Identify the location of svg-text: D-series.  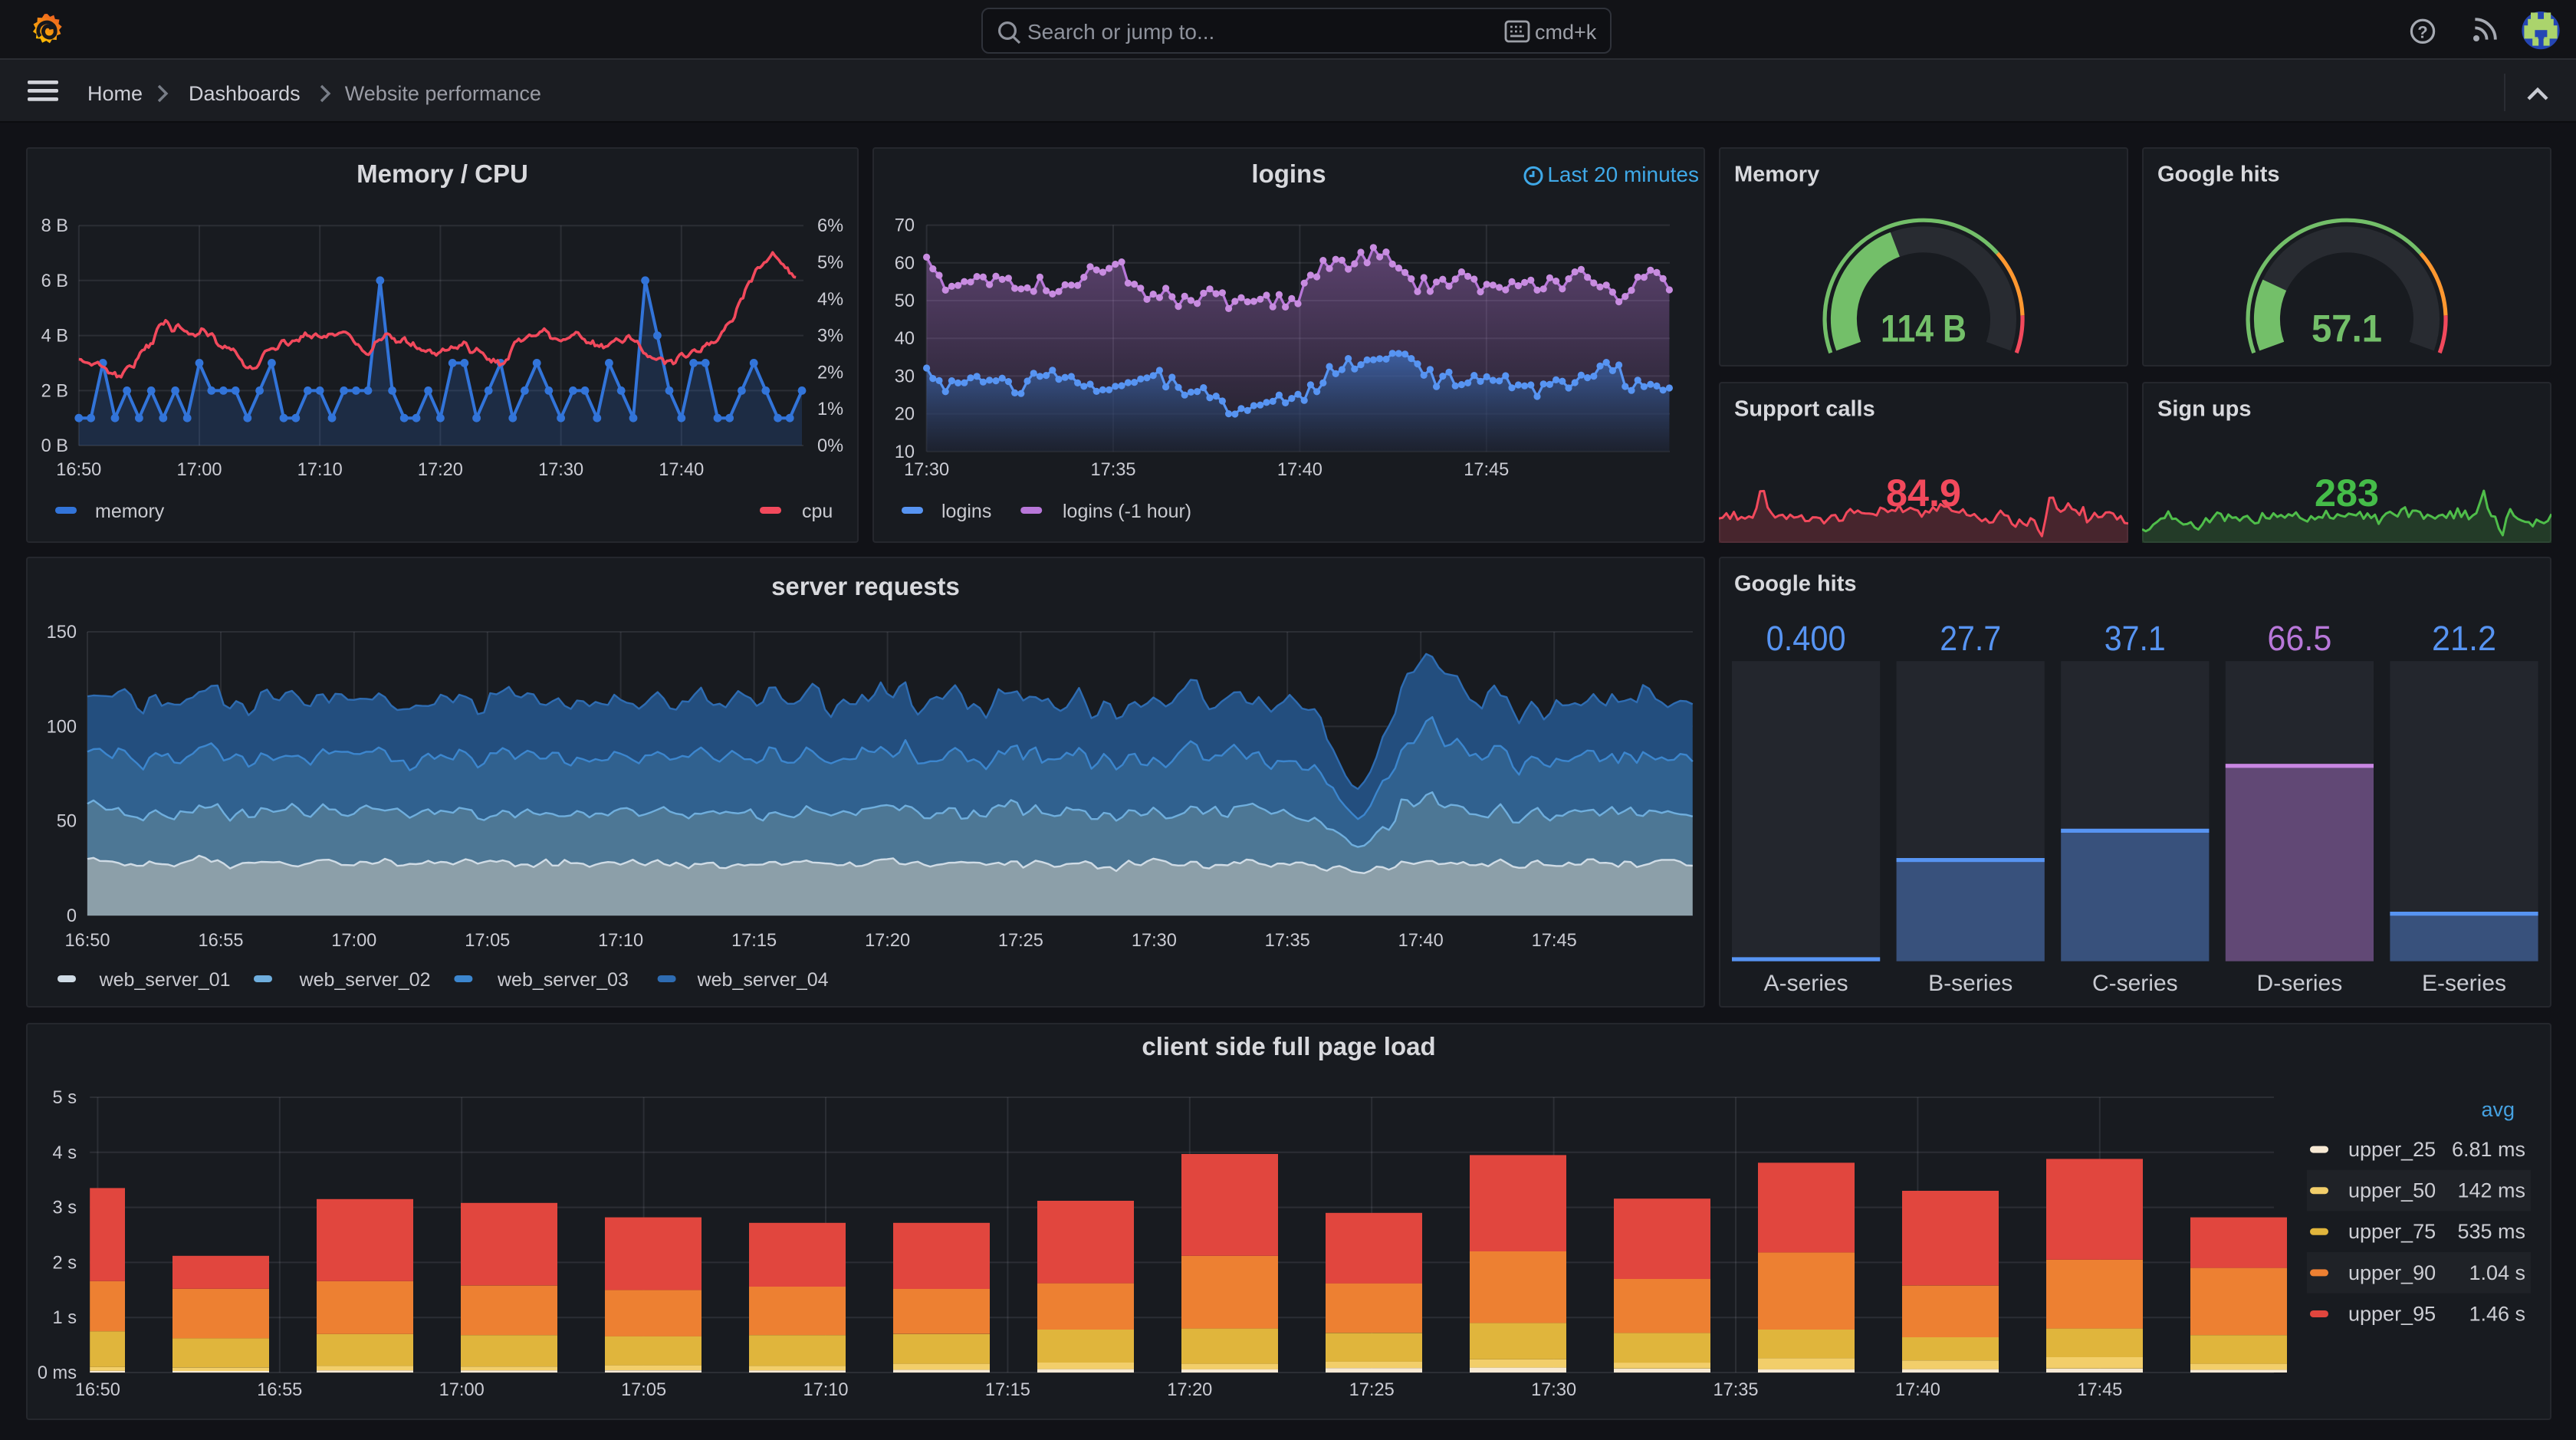
(2299, 982).